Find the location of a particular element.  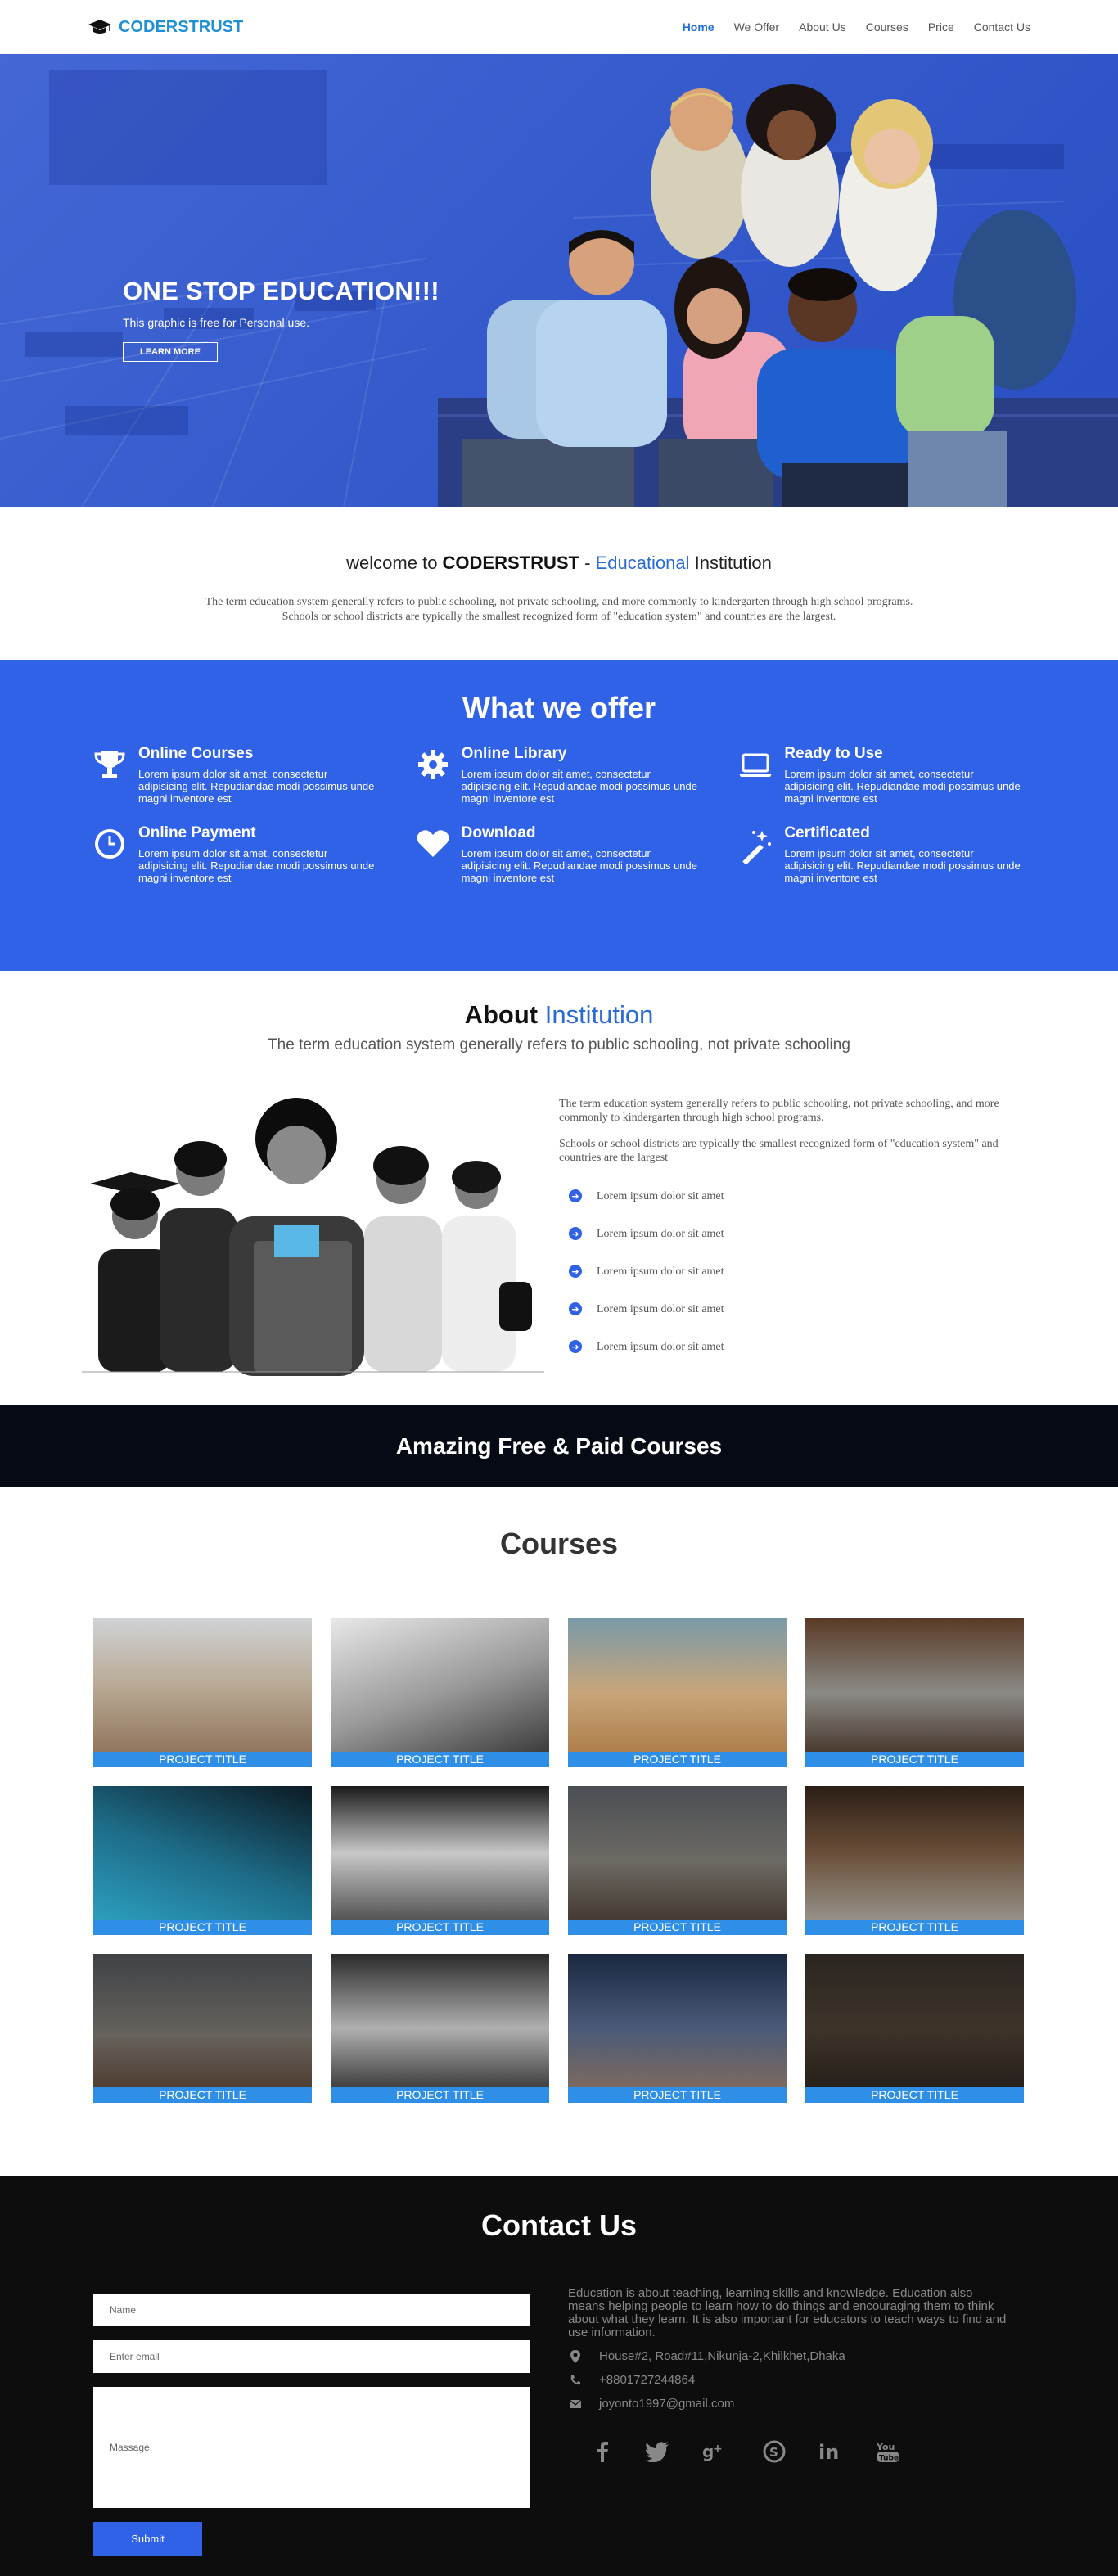

offer-item-title: Online Courses is located at coordinates (196, 753).